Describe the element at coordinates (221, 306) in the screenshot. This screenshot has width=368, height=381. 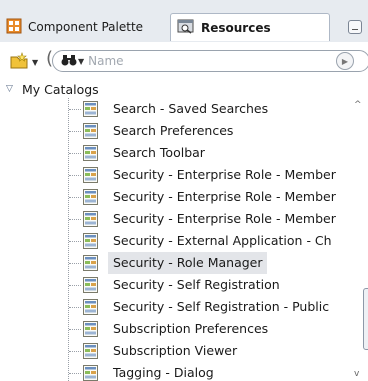
I see `tree-item-label: Security - Self Registration - Public` at that location.